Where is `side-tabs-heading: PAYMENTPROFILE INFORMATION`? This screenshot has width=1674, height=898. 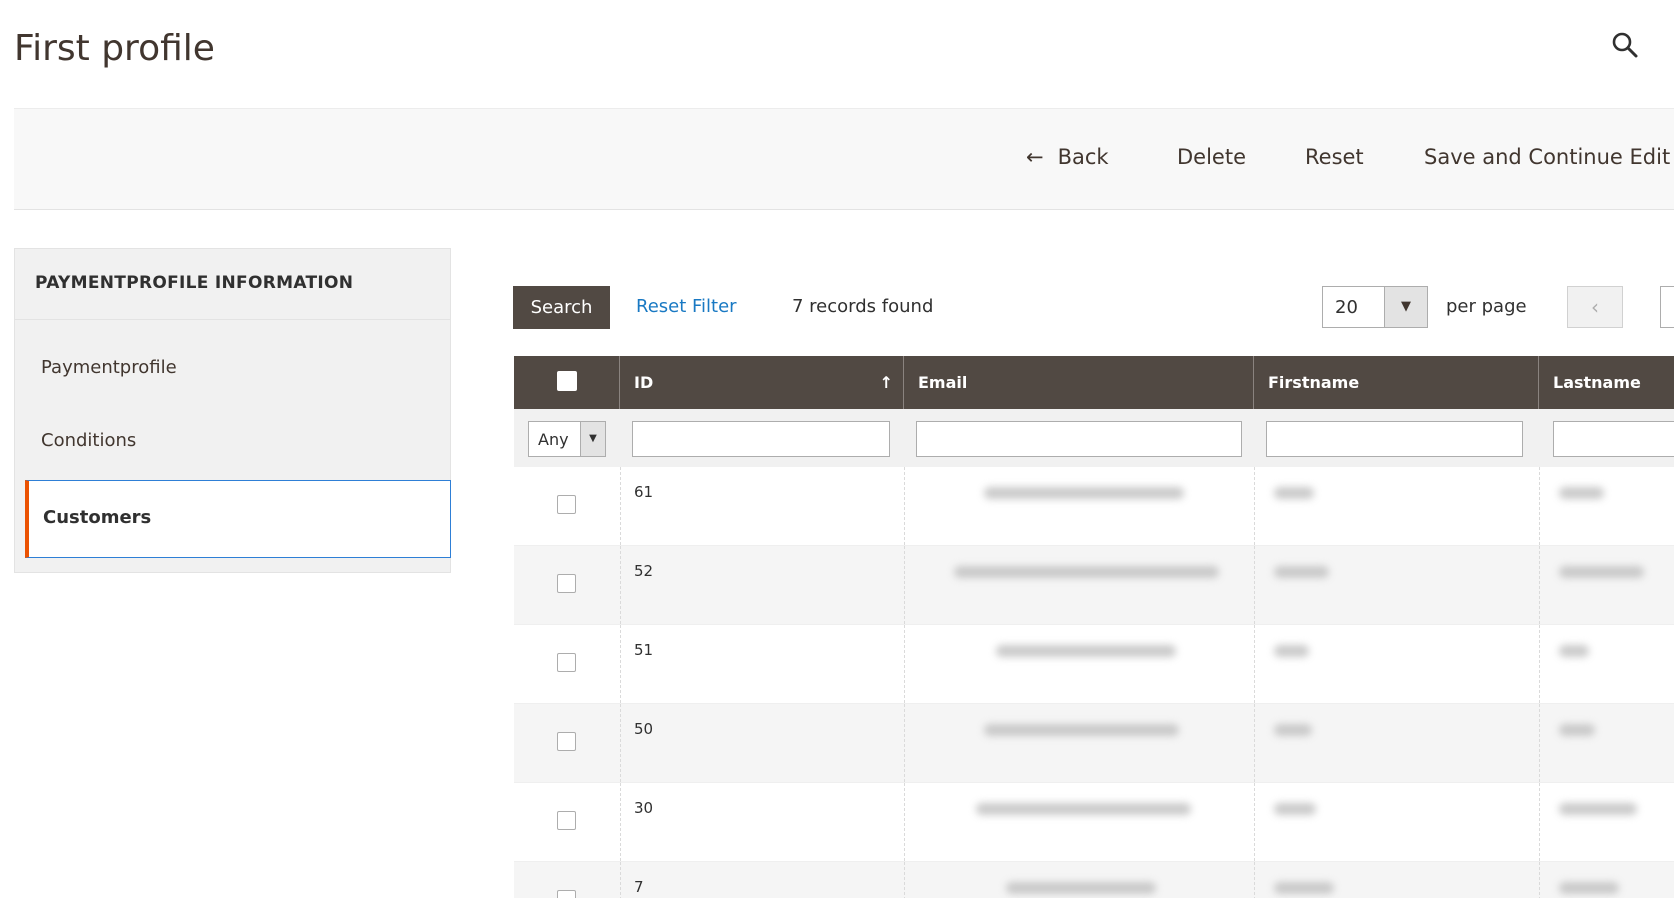 side-tabs-heading: PAYMENTPROFILE INFORMATION is located at coordinates (194, 283).